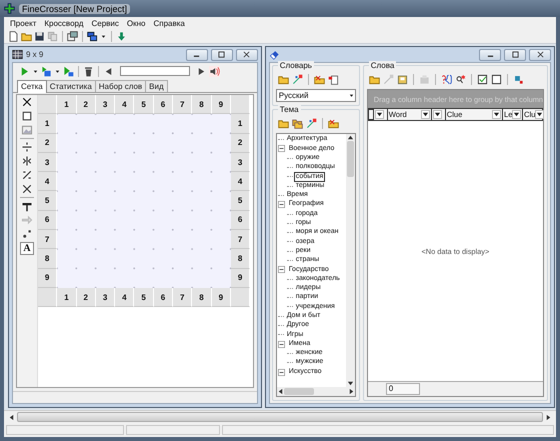  I want to click on grid-icon, so click(17, 54).